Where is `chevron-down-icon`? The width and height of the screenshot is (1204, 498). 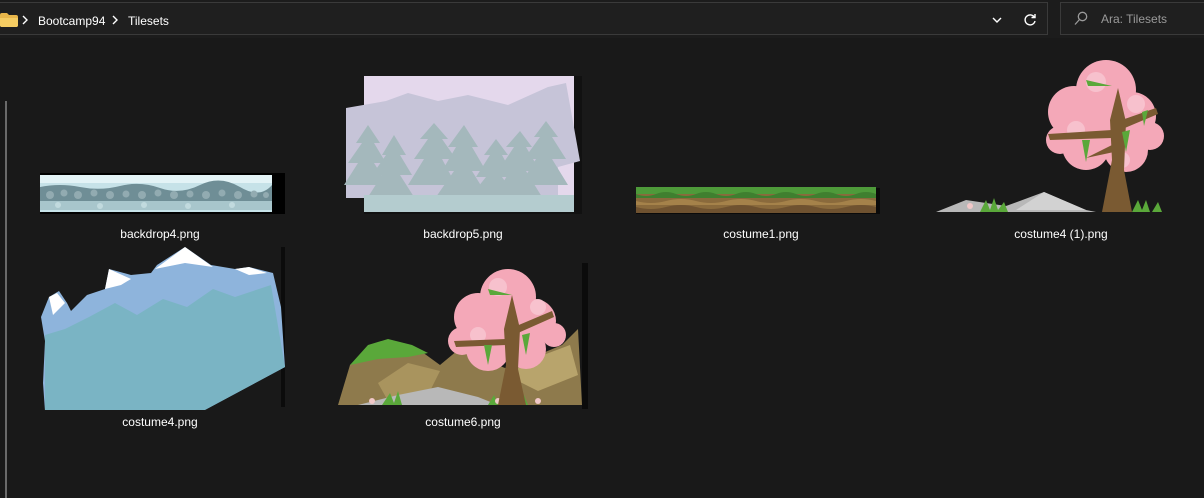
chevron-down-icon is located at coordinates (997, 20).